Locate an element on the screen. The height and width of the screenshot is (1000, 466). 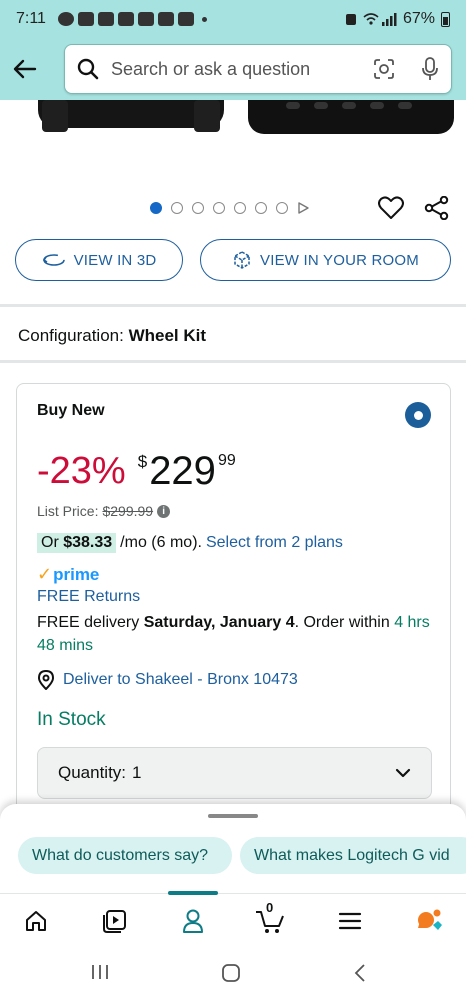
configuration-row: Configuration: Wheel Kit is located at coordinates (112, 336).